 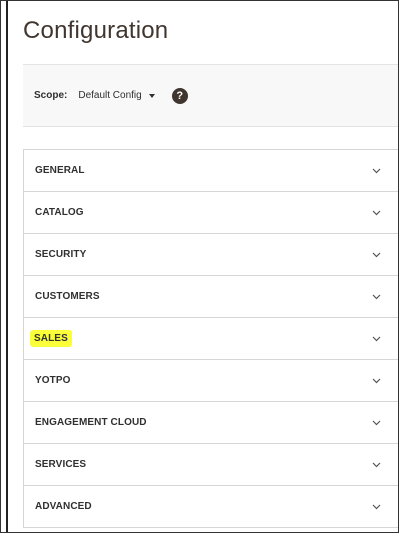 What do you see at coordinates (110, 95) in the screenshot?
I see `scope-value: Default Config` at bounding box center [110, 95].